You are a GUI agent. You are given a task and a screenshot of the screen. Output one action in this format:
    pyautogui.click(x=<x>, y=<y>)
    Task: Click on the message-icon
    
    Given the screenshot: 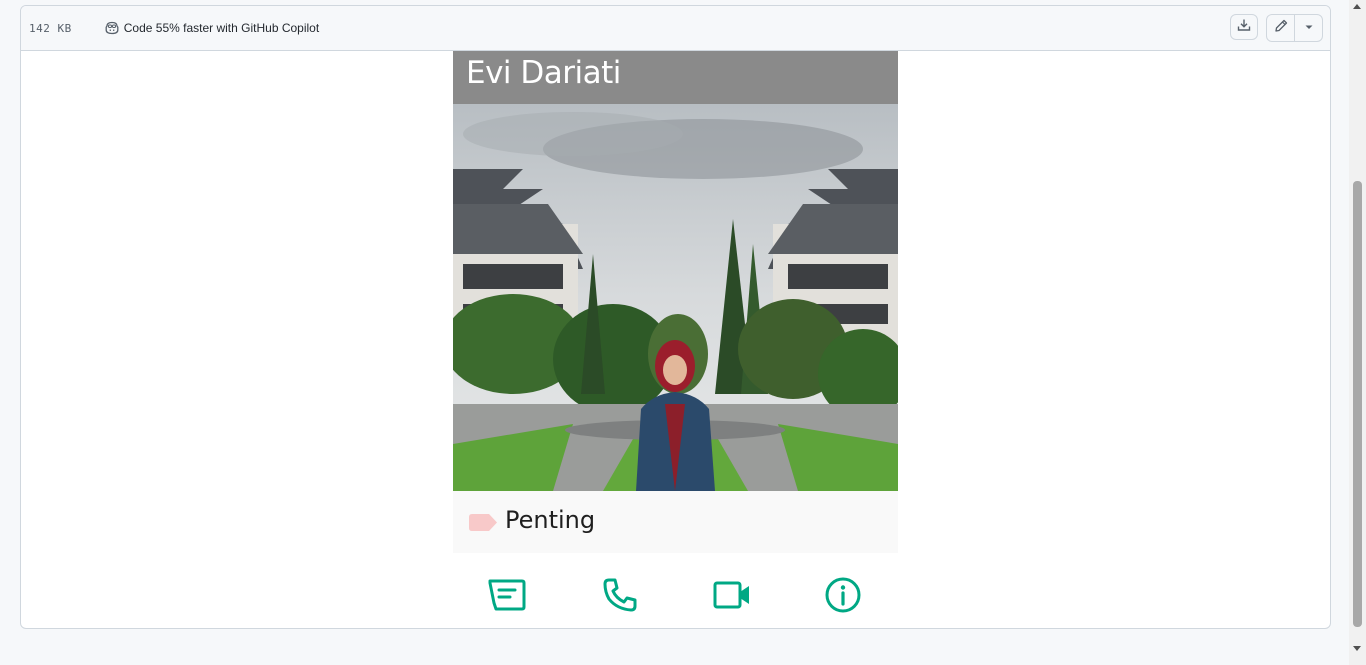 What is the action you would take?
    pyautogui.click(x=507, y=597)
    